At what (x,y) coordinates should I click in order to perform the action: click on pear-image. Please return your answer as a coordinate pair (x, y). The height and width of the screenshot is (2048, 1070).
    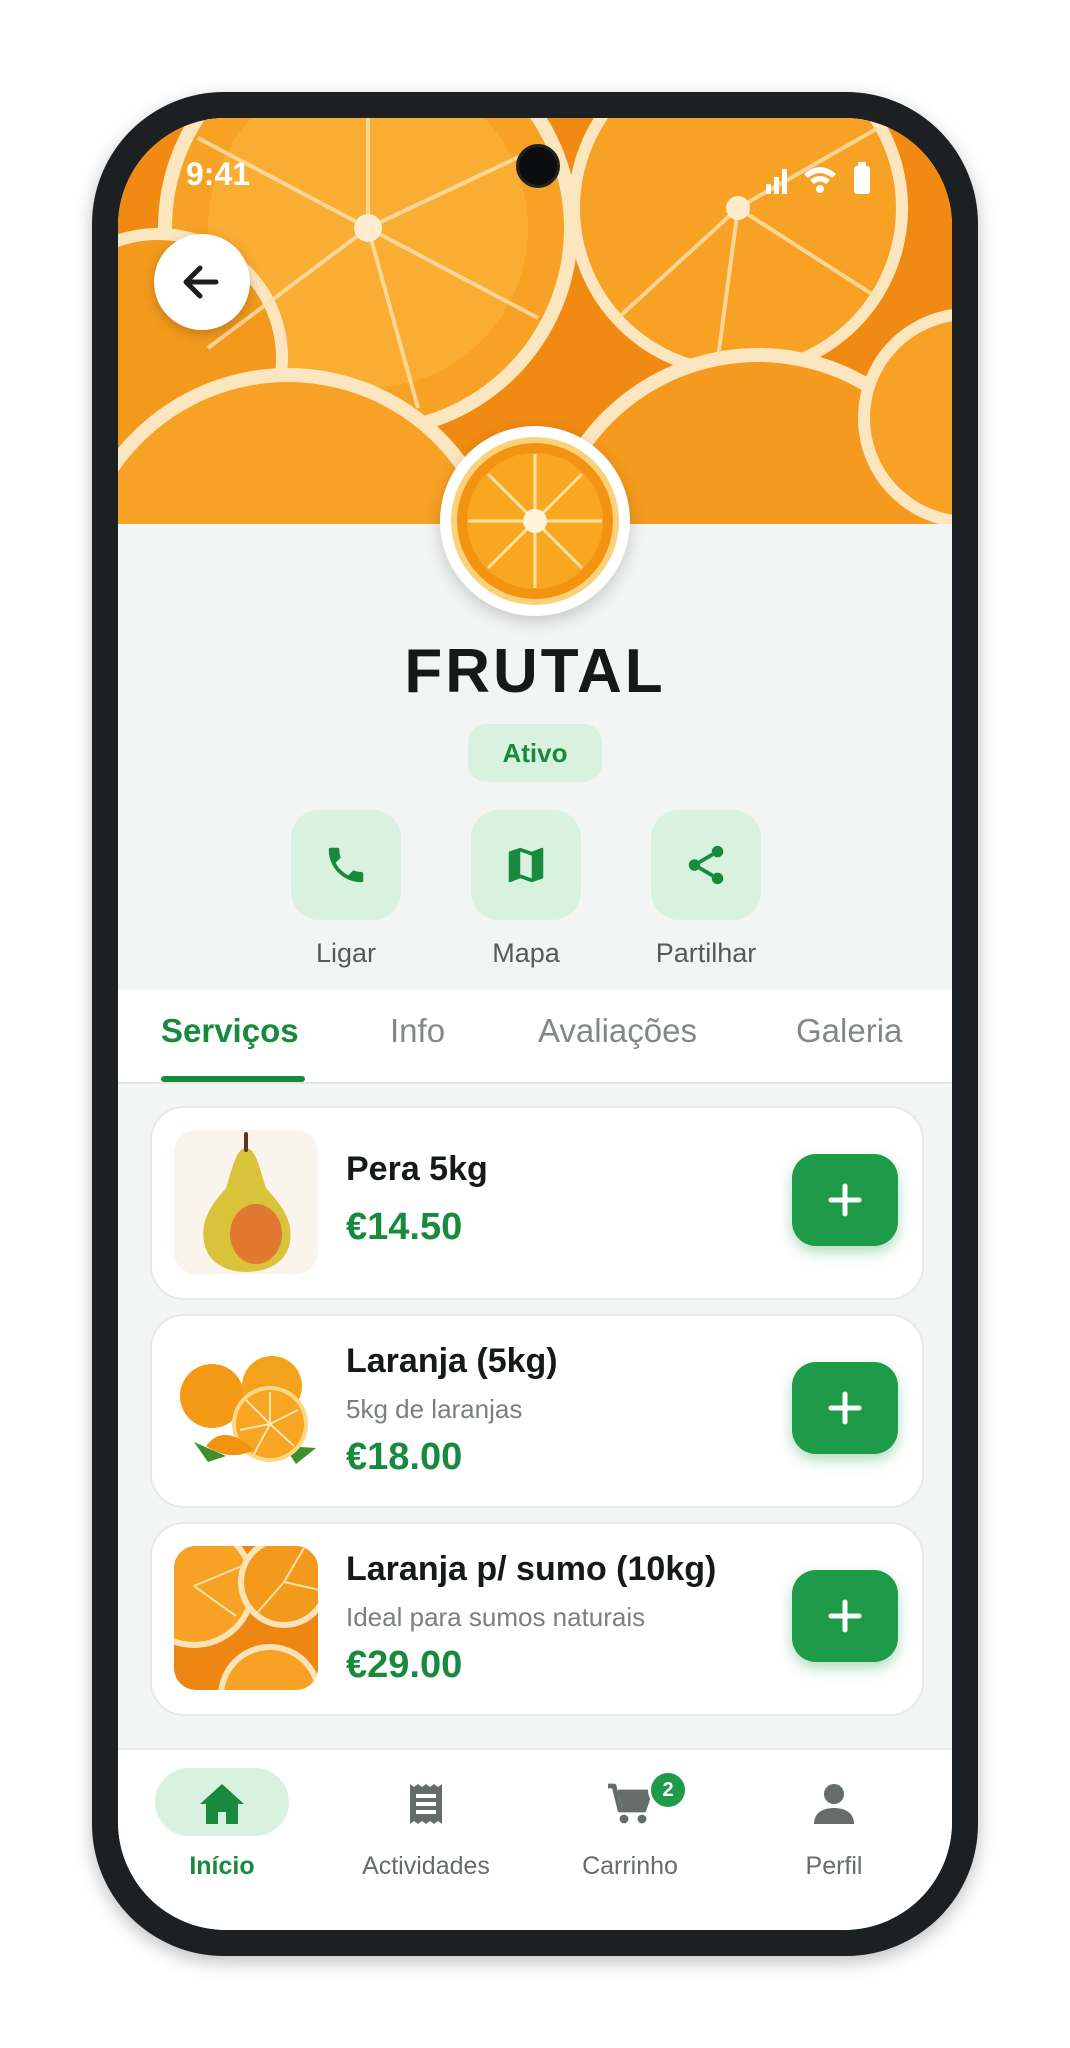
    Looking at the image, I should click on (246, 1202).